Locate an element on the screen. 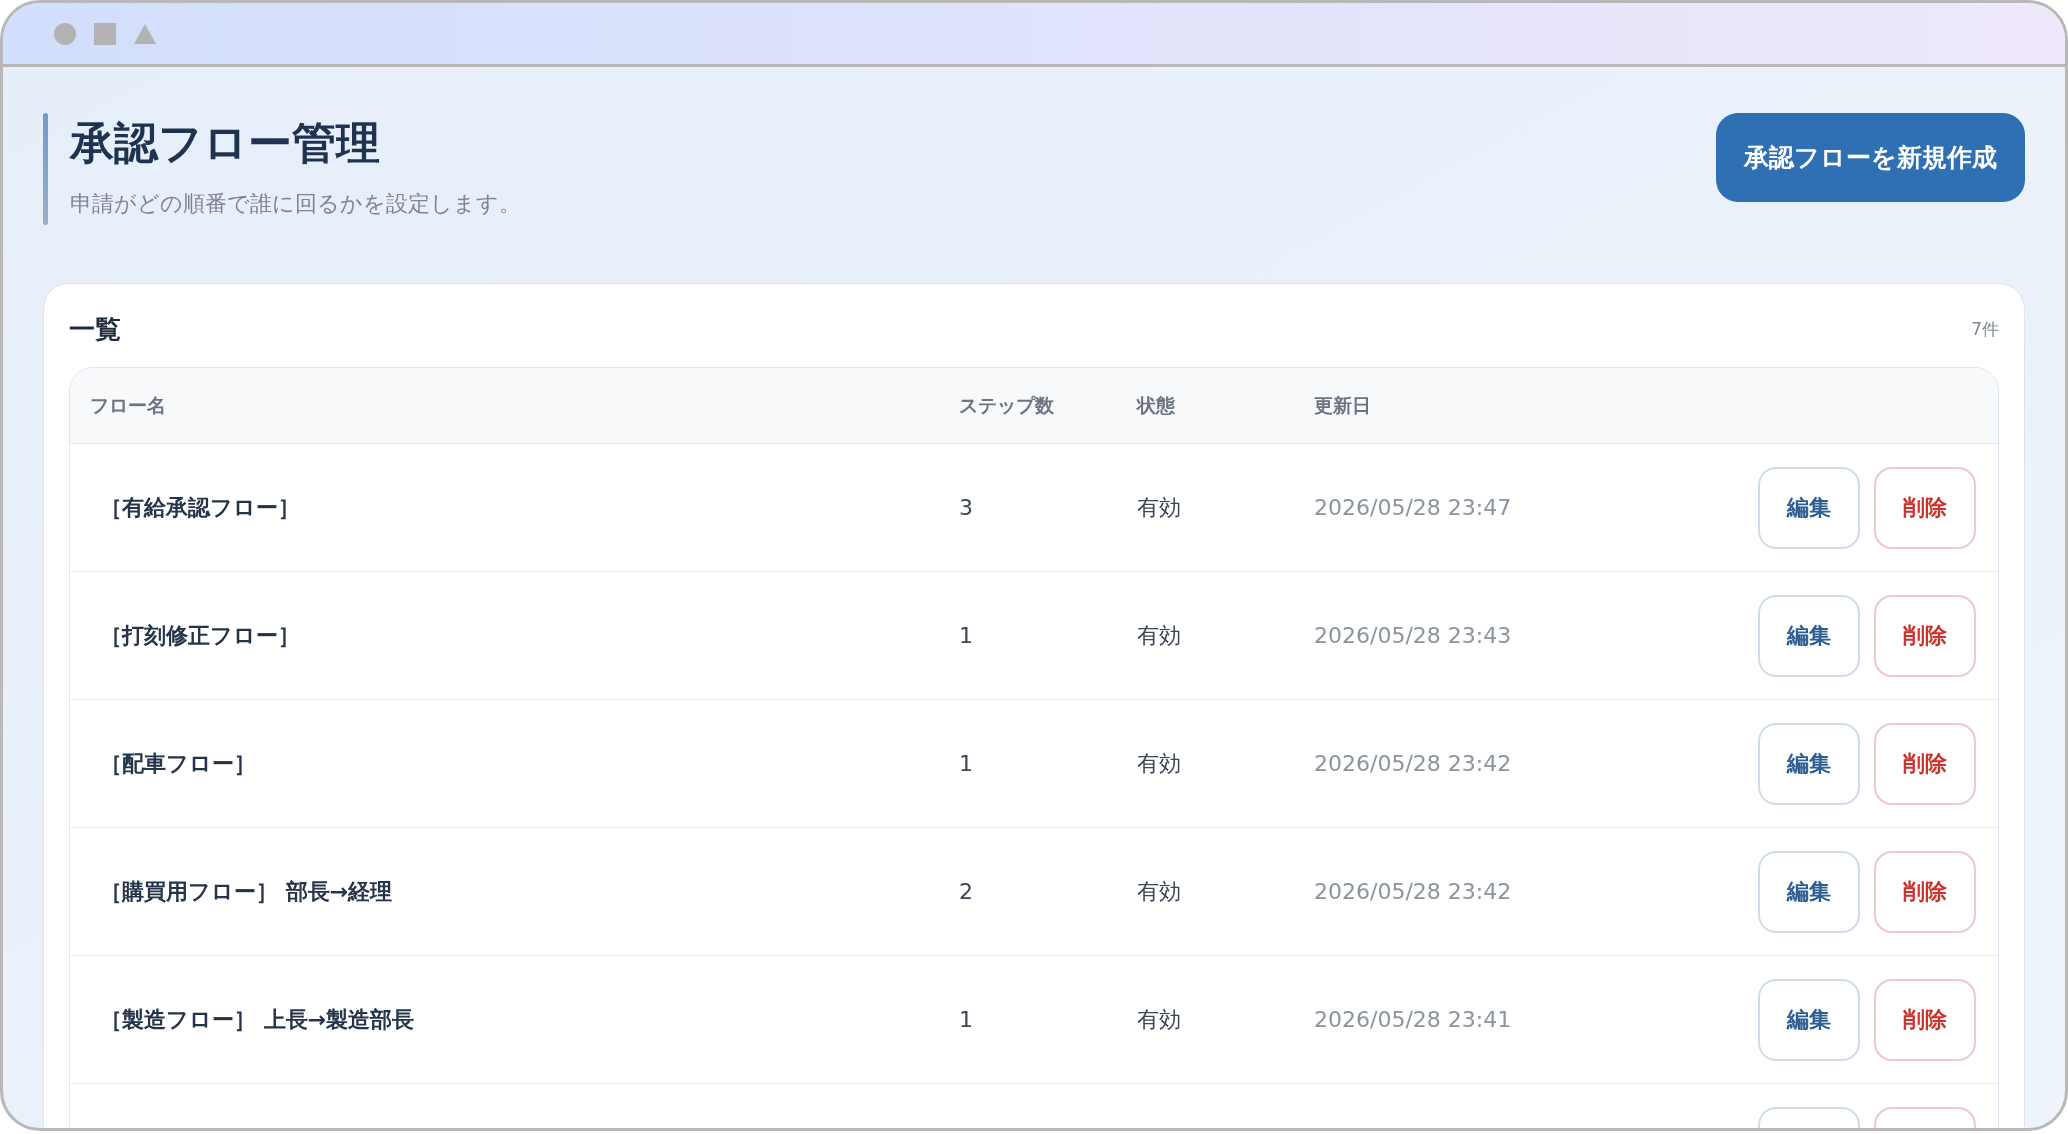 The image size is (2068, 1134). step-count: 2 is located at coordinates (966, 892).